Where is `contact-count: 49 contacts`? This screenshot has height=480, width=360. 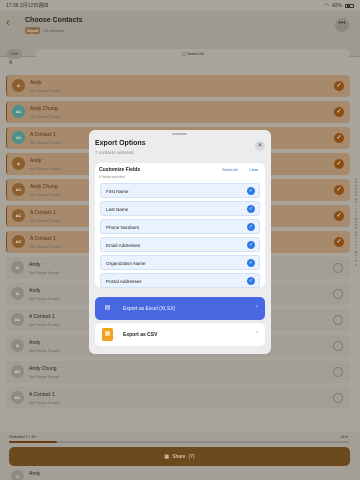 contact-count: 49 contacts is located at coordinates (53, 30).